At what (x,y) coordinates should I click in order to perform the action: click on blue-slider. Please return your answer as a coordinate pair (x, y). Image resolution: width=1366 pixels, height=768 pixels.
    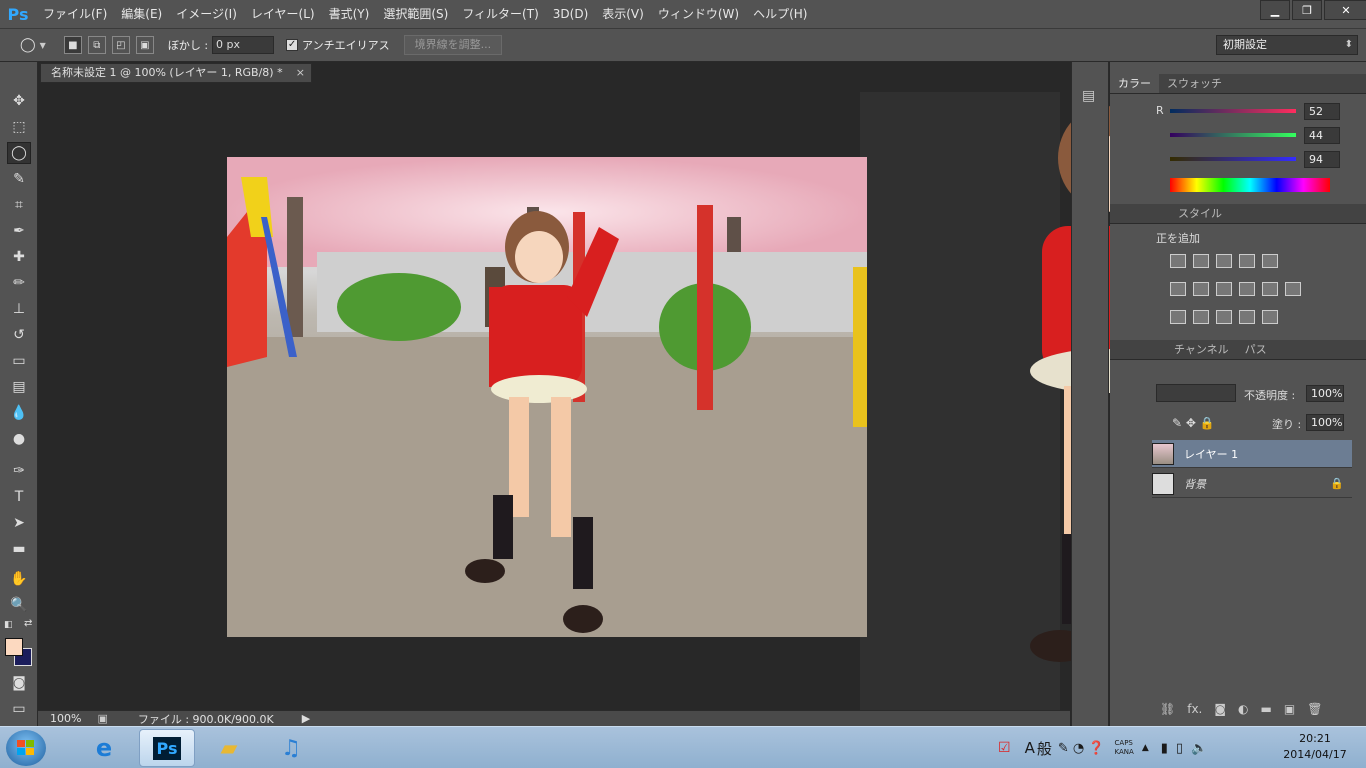
    Looking at the image, I should click on (1233, 159).